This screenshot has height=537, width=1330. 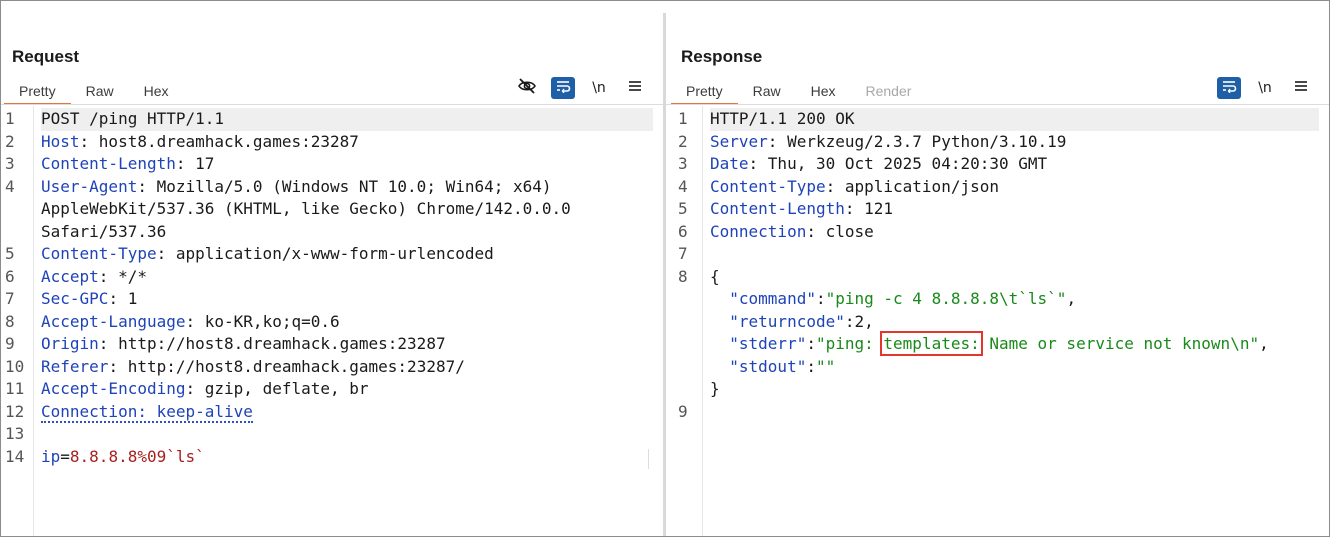 What do you see at coordinates (1014, 277) in the screenshot?
I see `line-content: {` at bounding box center [1014, 277].